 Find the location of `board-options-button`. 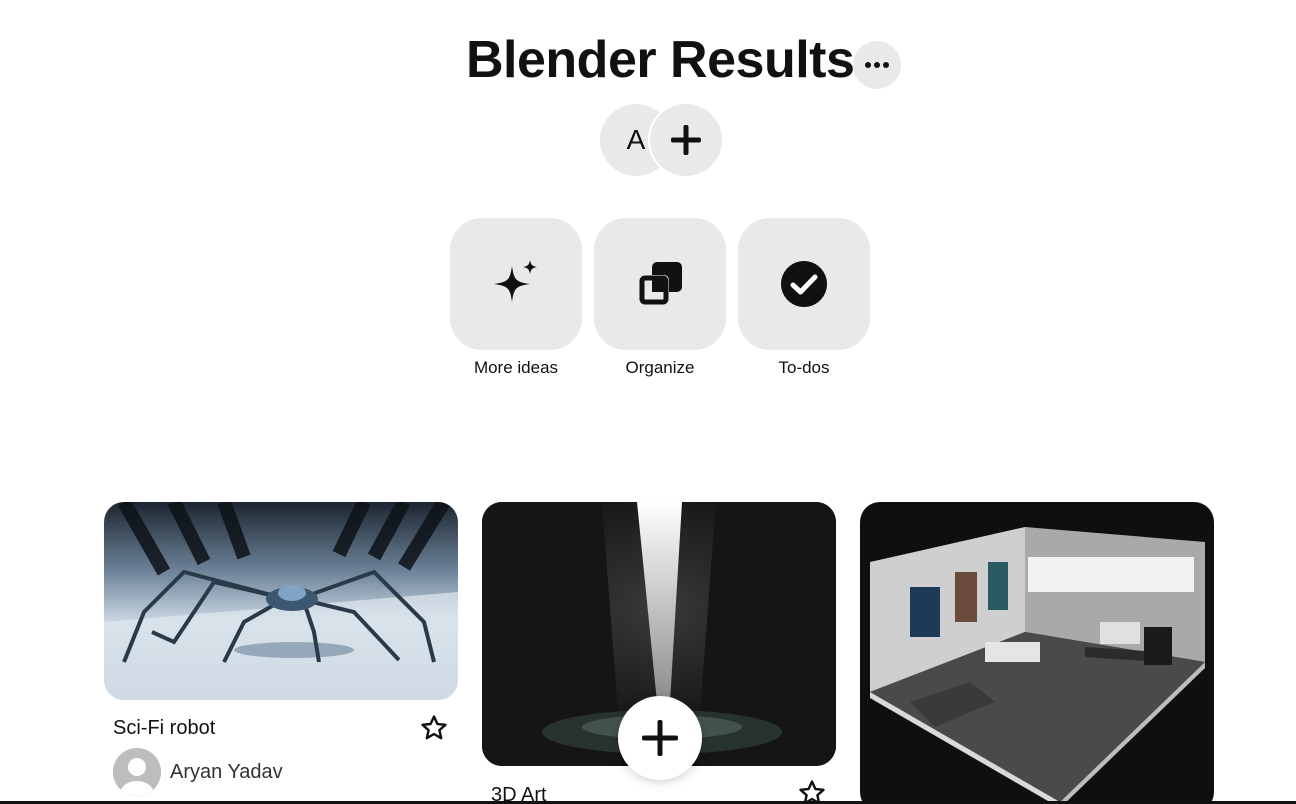

board-options-button is located at coordinates (877, 65).